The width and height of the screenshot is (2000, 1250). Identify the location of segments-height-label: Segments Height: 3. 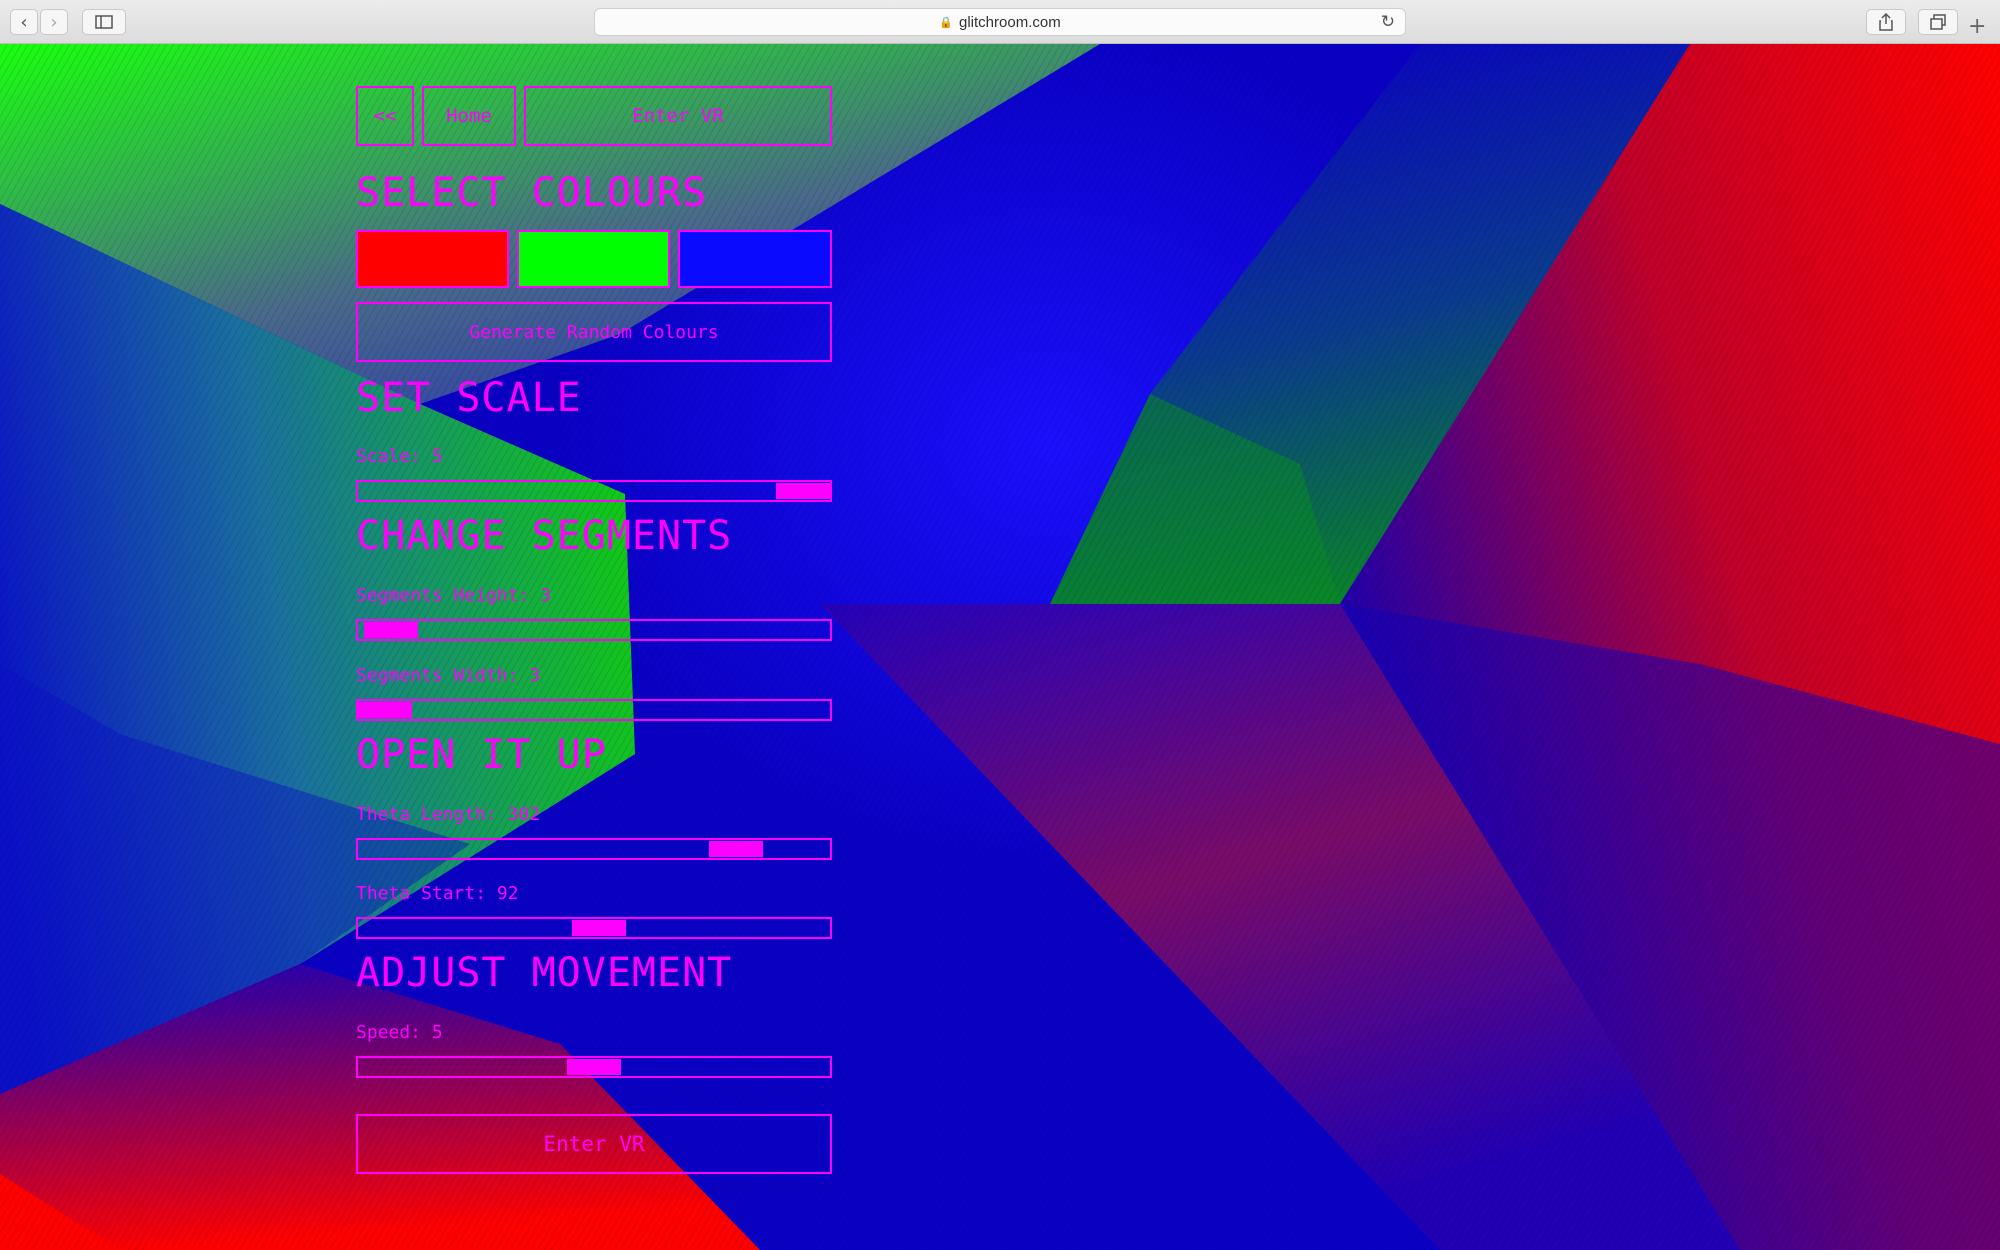
(454, 595).